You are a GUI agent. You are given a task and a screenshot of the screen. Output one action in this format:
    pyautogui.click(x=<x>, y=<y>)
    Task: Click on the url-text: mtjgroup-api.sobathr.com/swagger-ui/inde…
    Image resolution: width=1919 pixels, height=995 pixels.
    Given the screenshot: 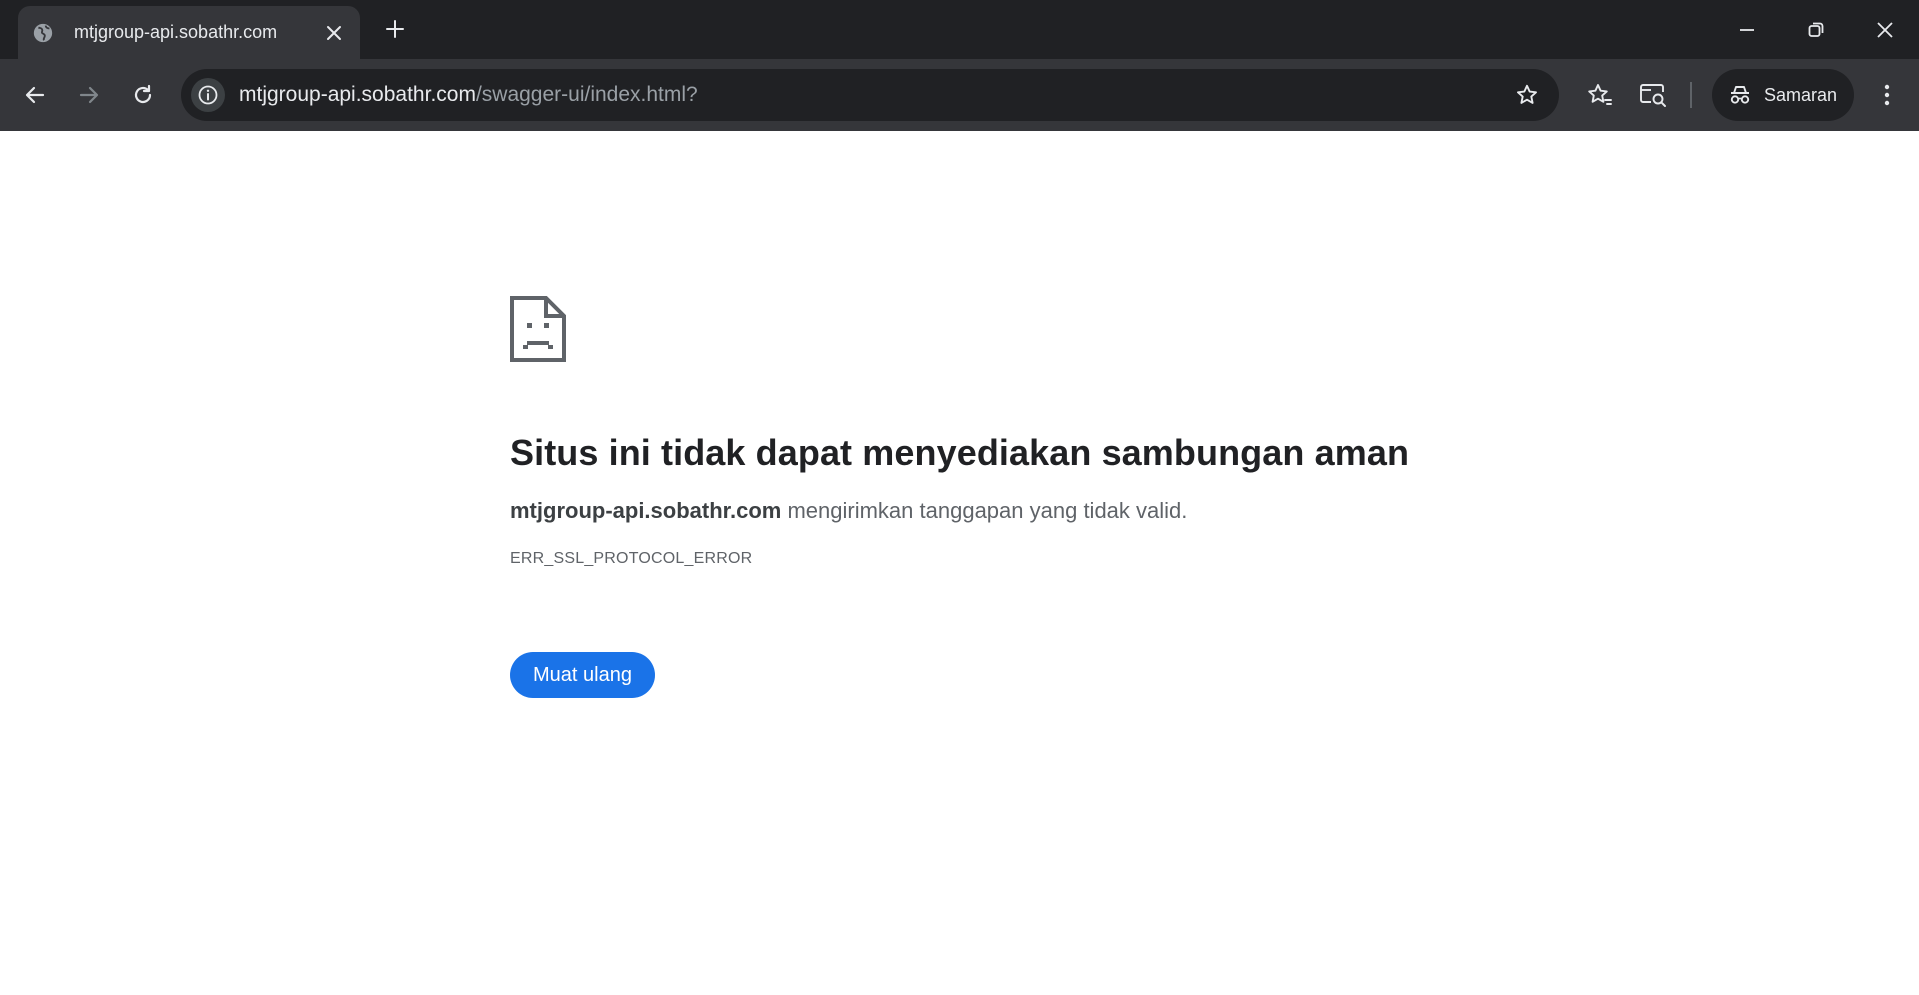 What is the action you would take?
    pyautogui.click(x=873, y=95)
    